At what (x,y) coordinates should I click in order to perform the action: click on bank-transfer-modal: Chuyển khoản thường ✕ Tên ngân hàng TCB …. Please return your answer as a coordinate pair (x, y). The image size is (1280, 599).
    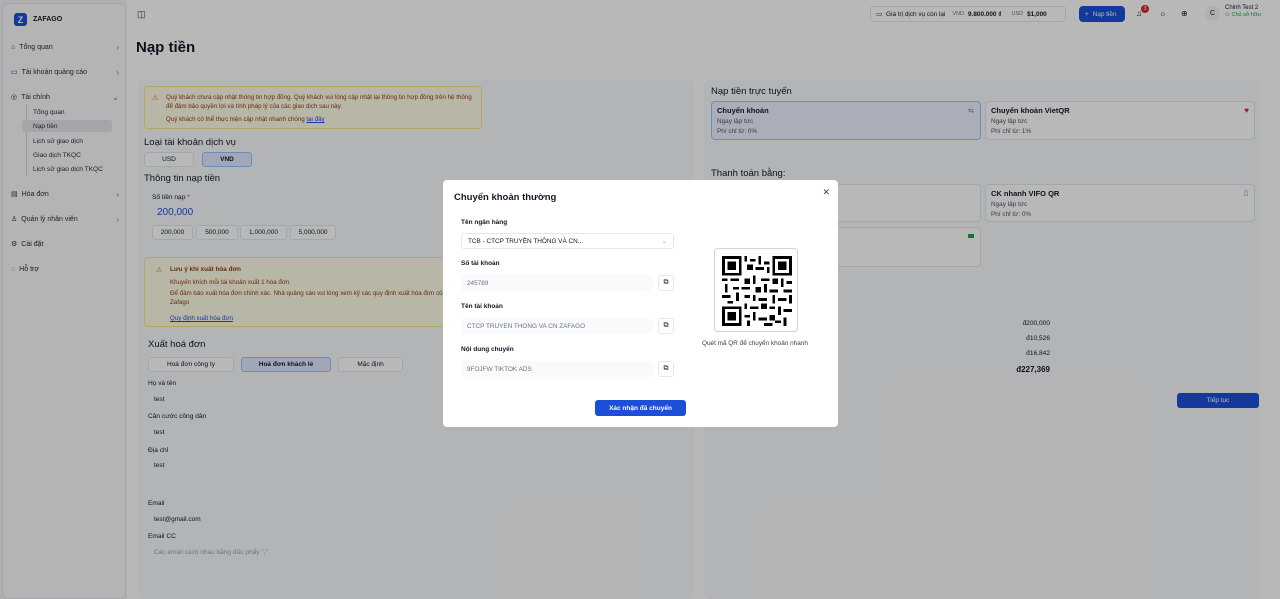
    Looking at the image, I should click on (640, 303).